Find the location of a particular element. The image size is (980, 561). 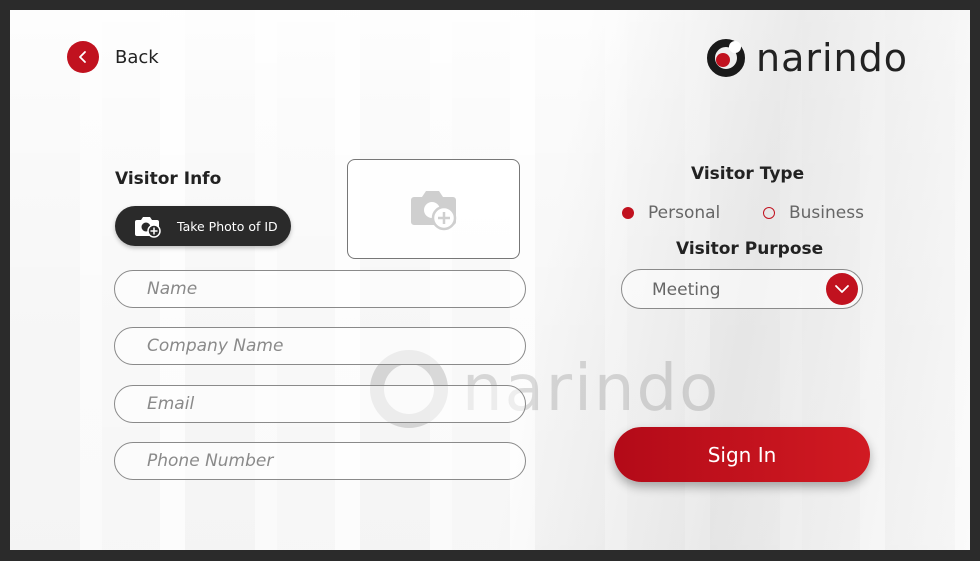

chevron-left-icon is located at coordinates (83, 57).